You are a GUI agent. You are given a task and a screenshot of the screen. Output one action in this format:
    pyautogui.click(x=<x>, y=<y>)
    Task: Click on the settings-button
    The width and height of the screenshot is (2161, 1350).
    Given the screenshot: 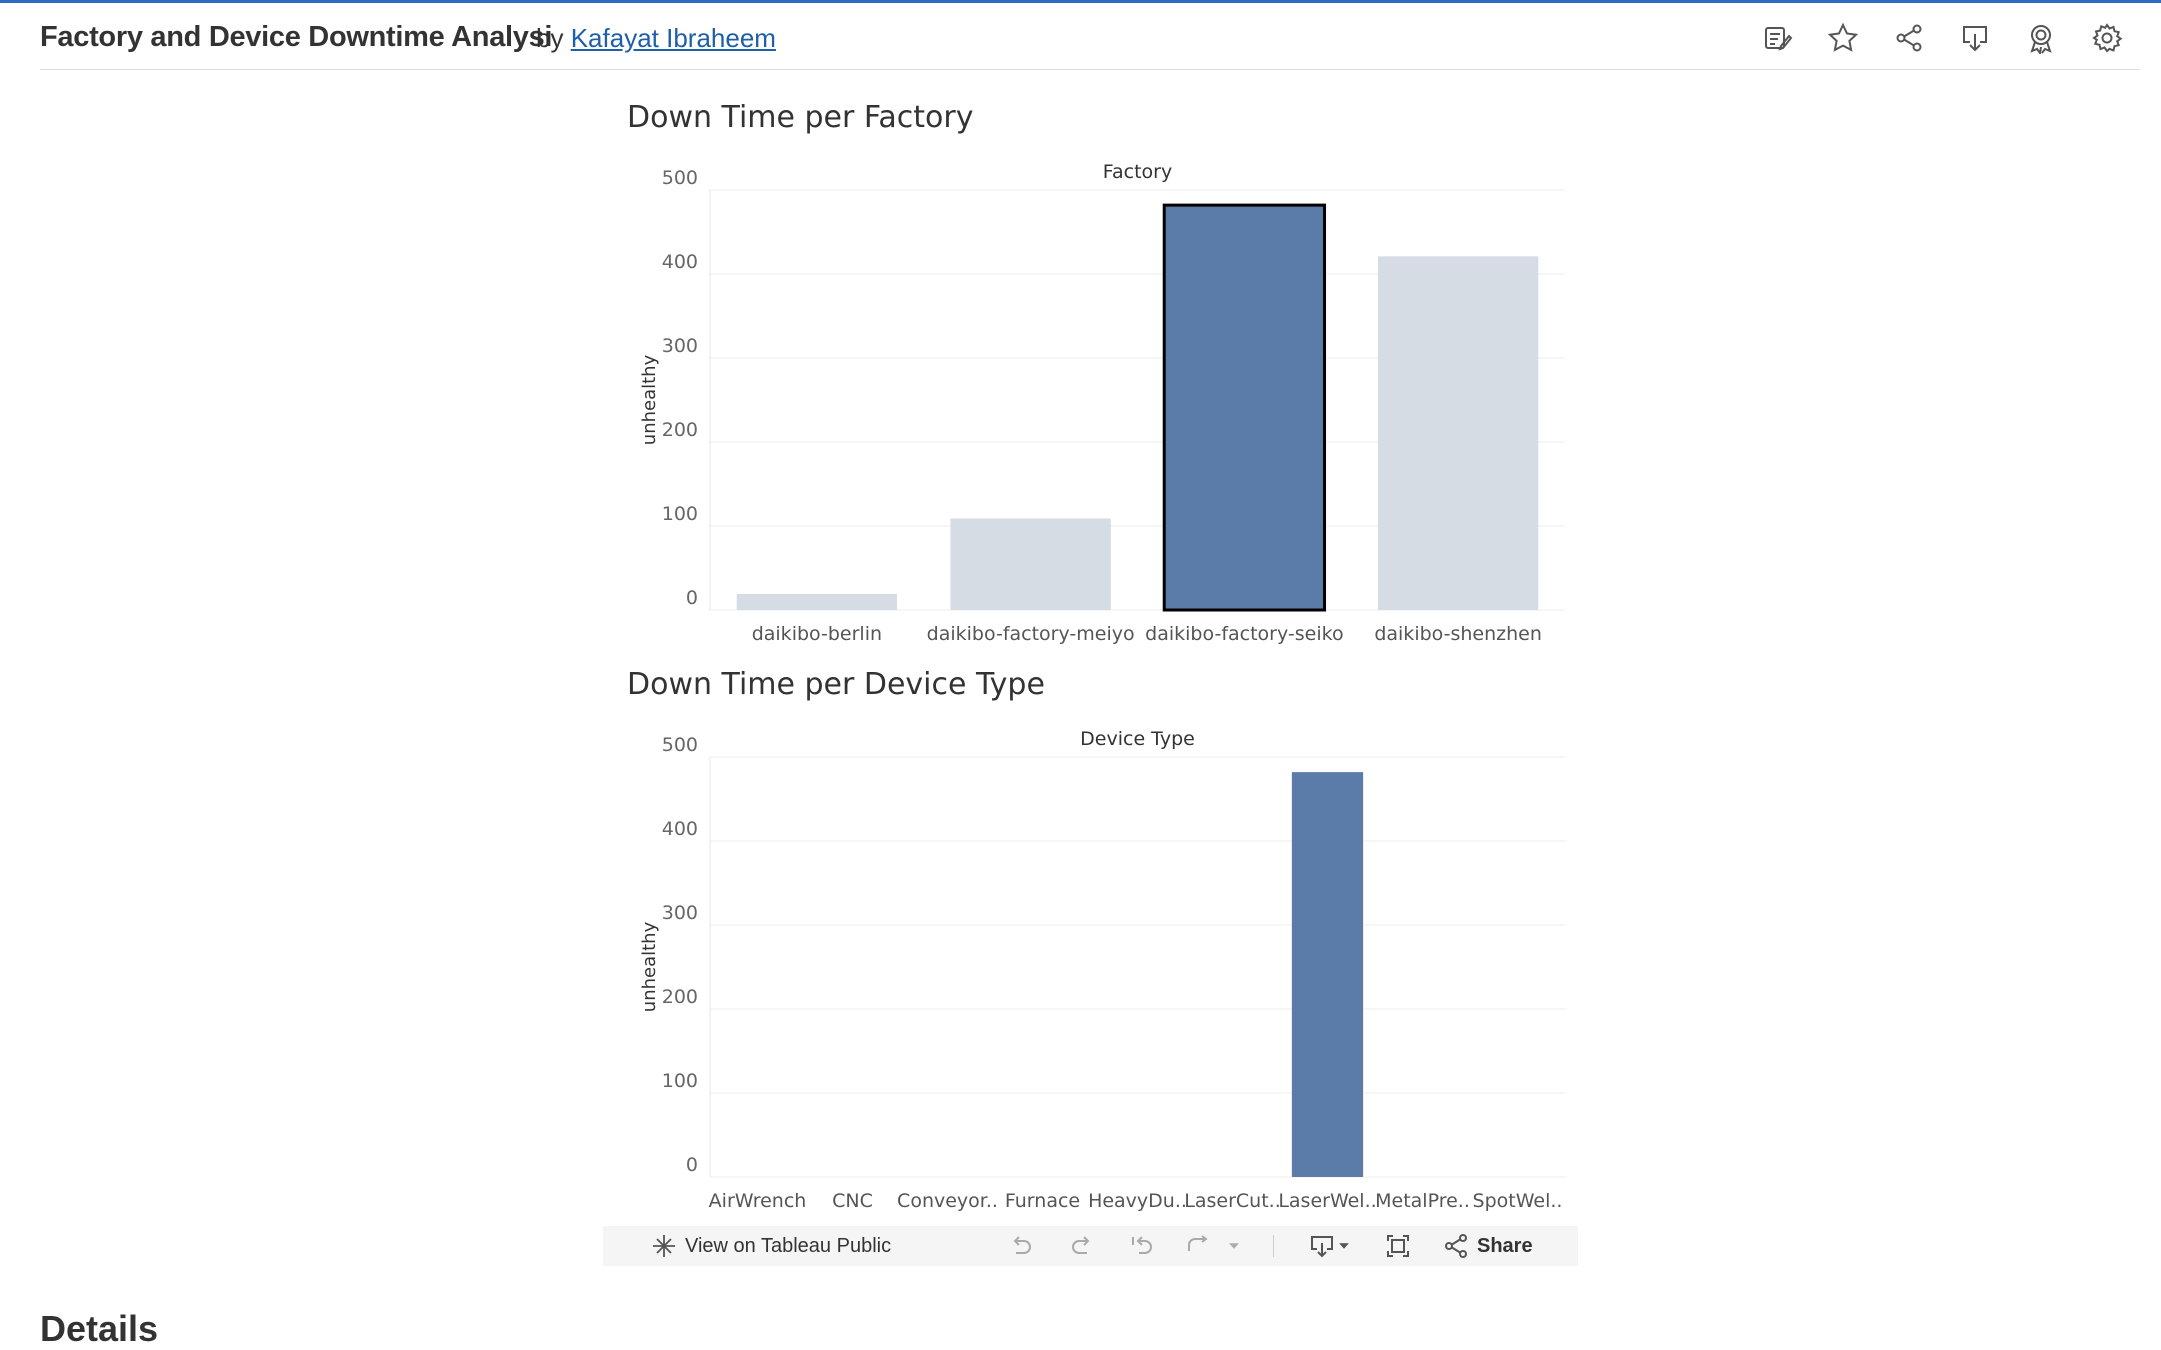 What is the action you would take?
    pyautogui.click(x=2107, y=38)
    